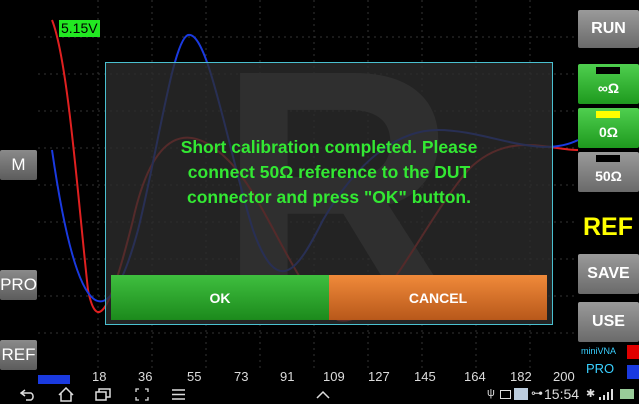 This screenshot has height=404, width=639. What do you see at coordinates (591, 394) in the screenshot?
I see `bluetooth-icon: ✱` at bounding box center [591, 394].